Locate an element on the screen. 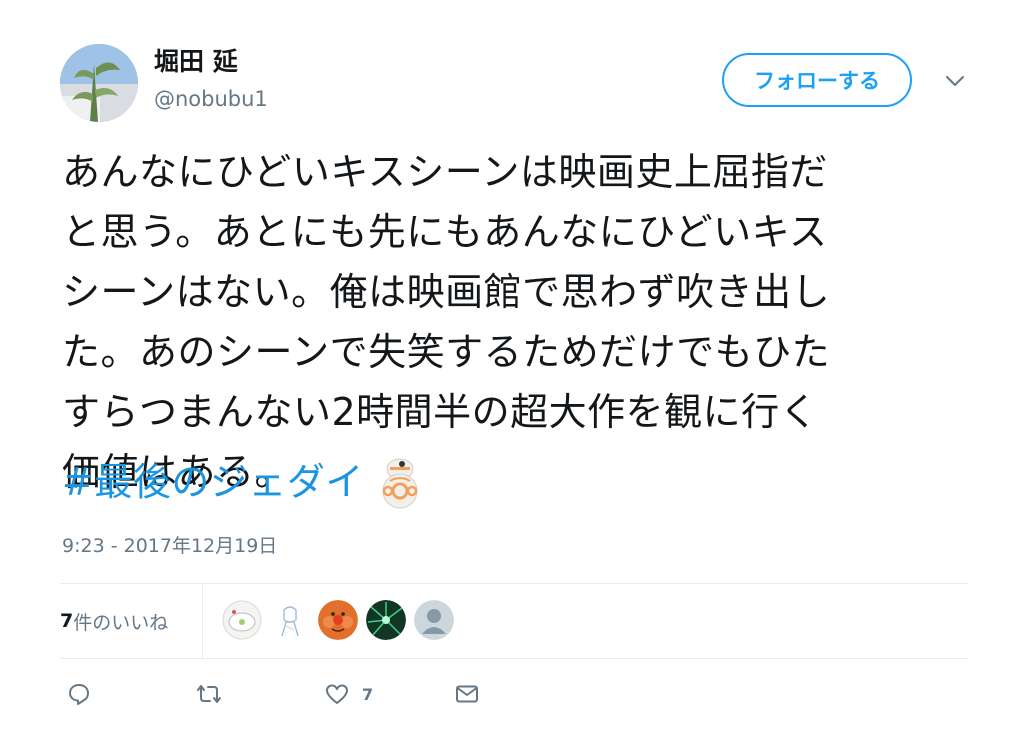 The height and width of the screenshot is (740, 1024). bb8-emoji-icon is located at coordinates (400, 483).